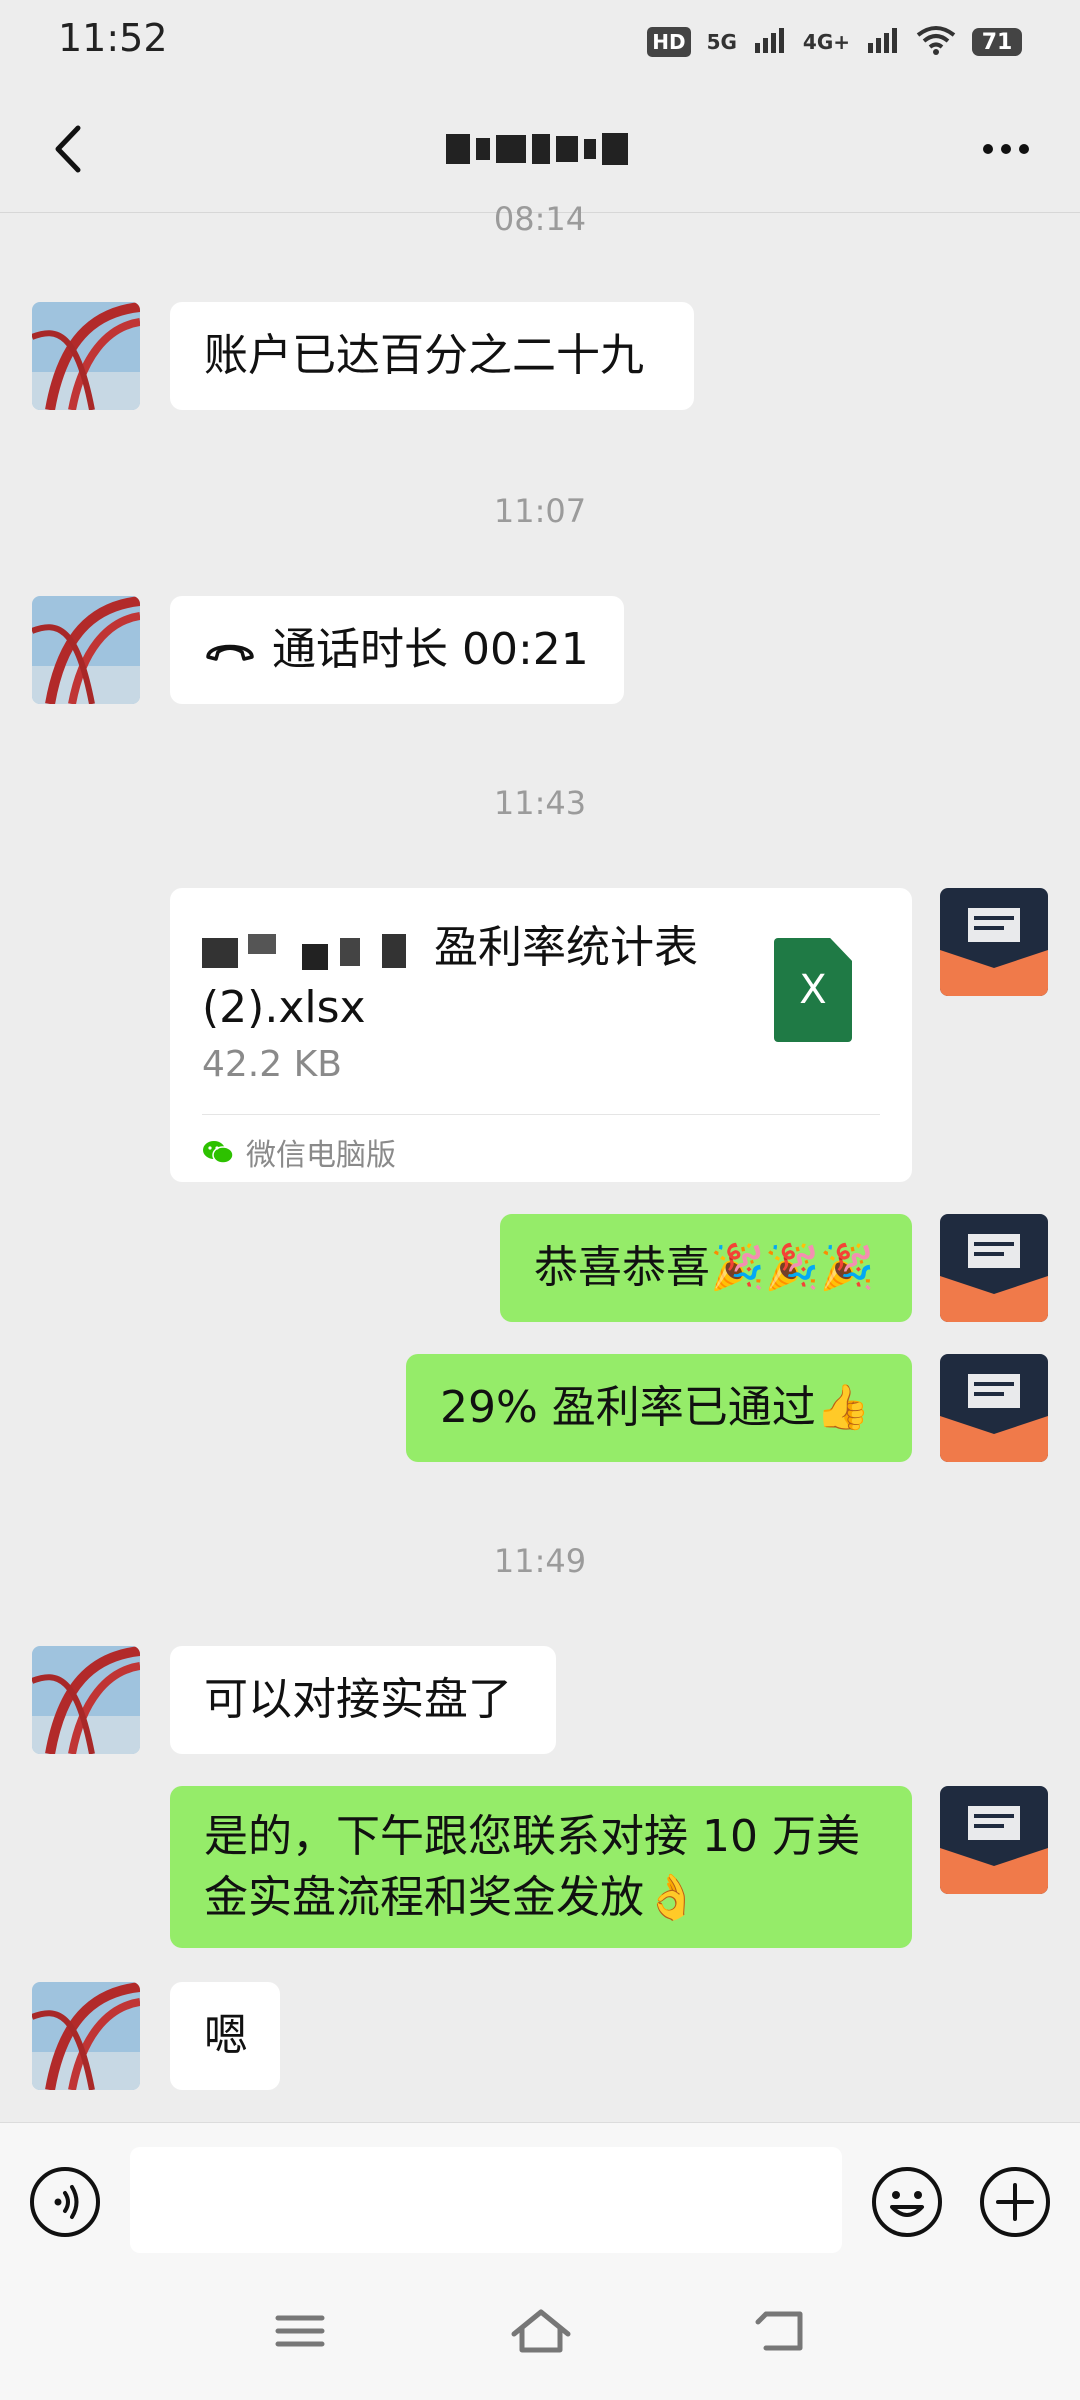  I want to click on hd-badge: HD, so click(669, 42).